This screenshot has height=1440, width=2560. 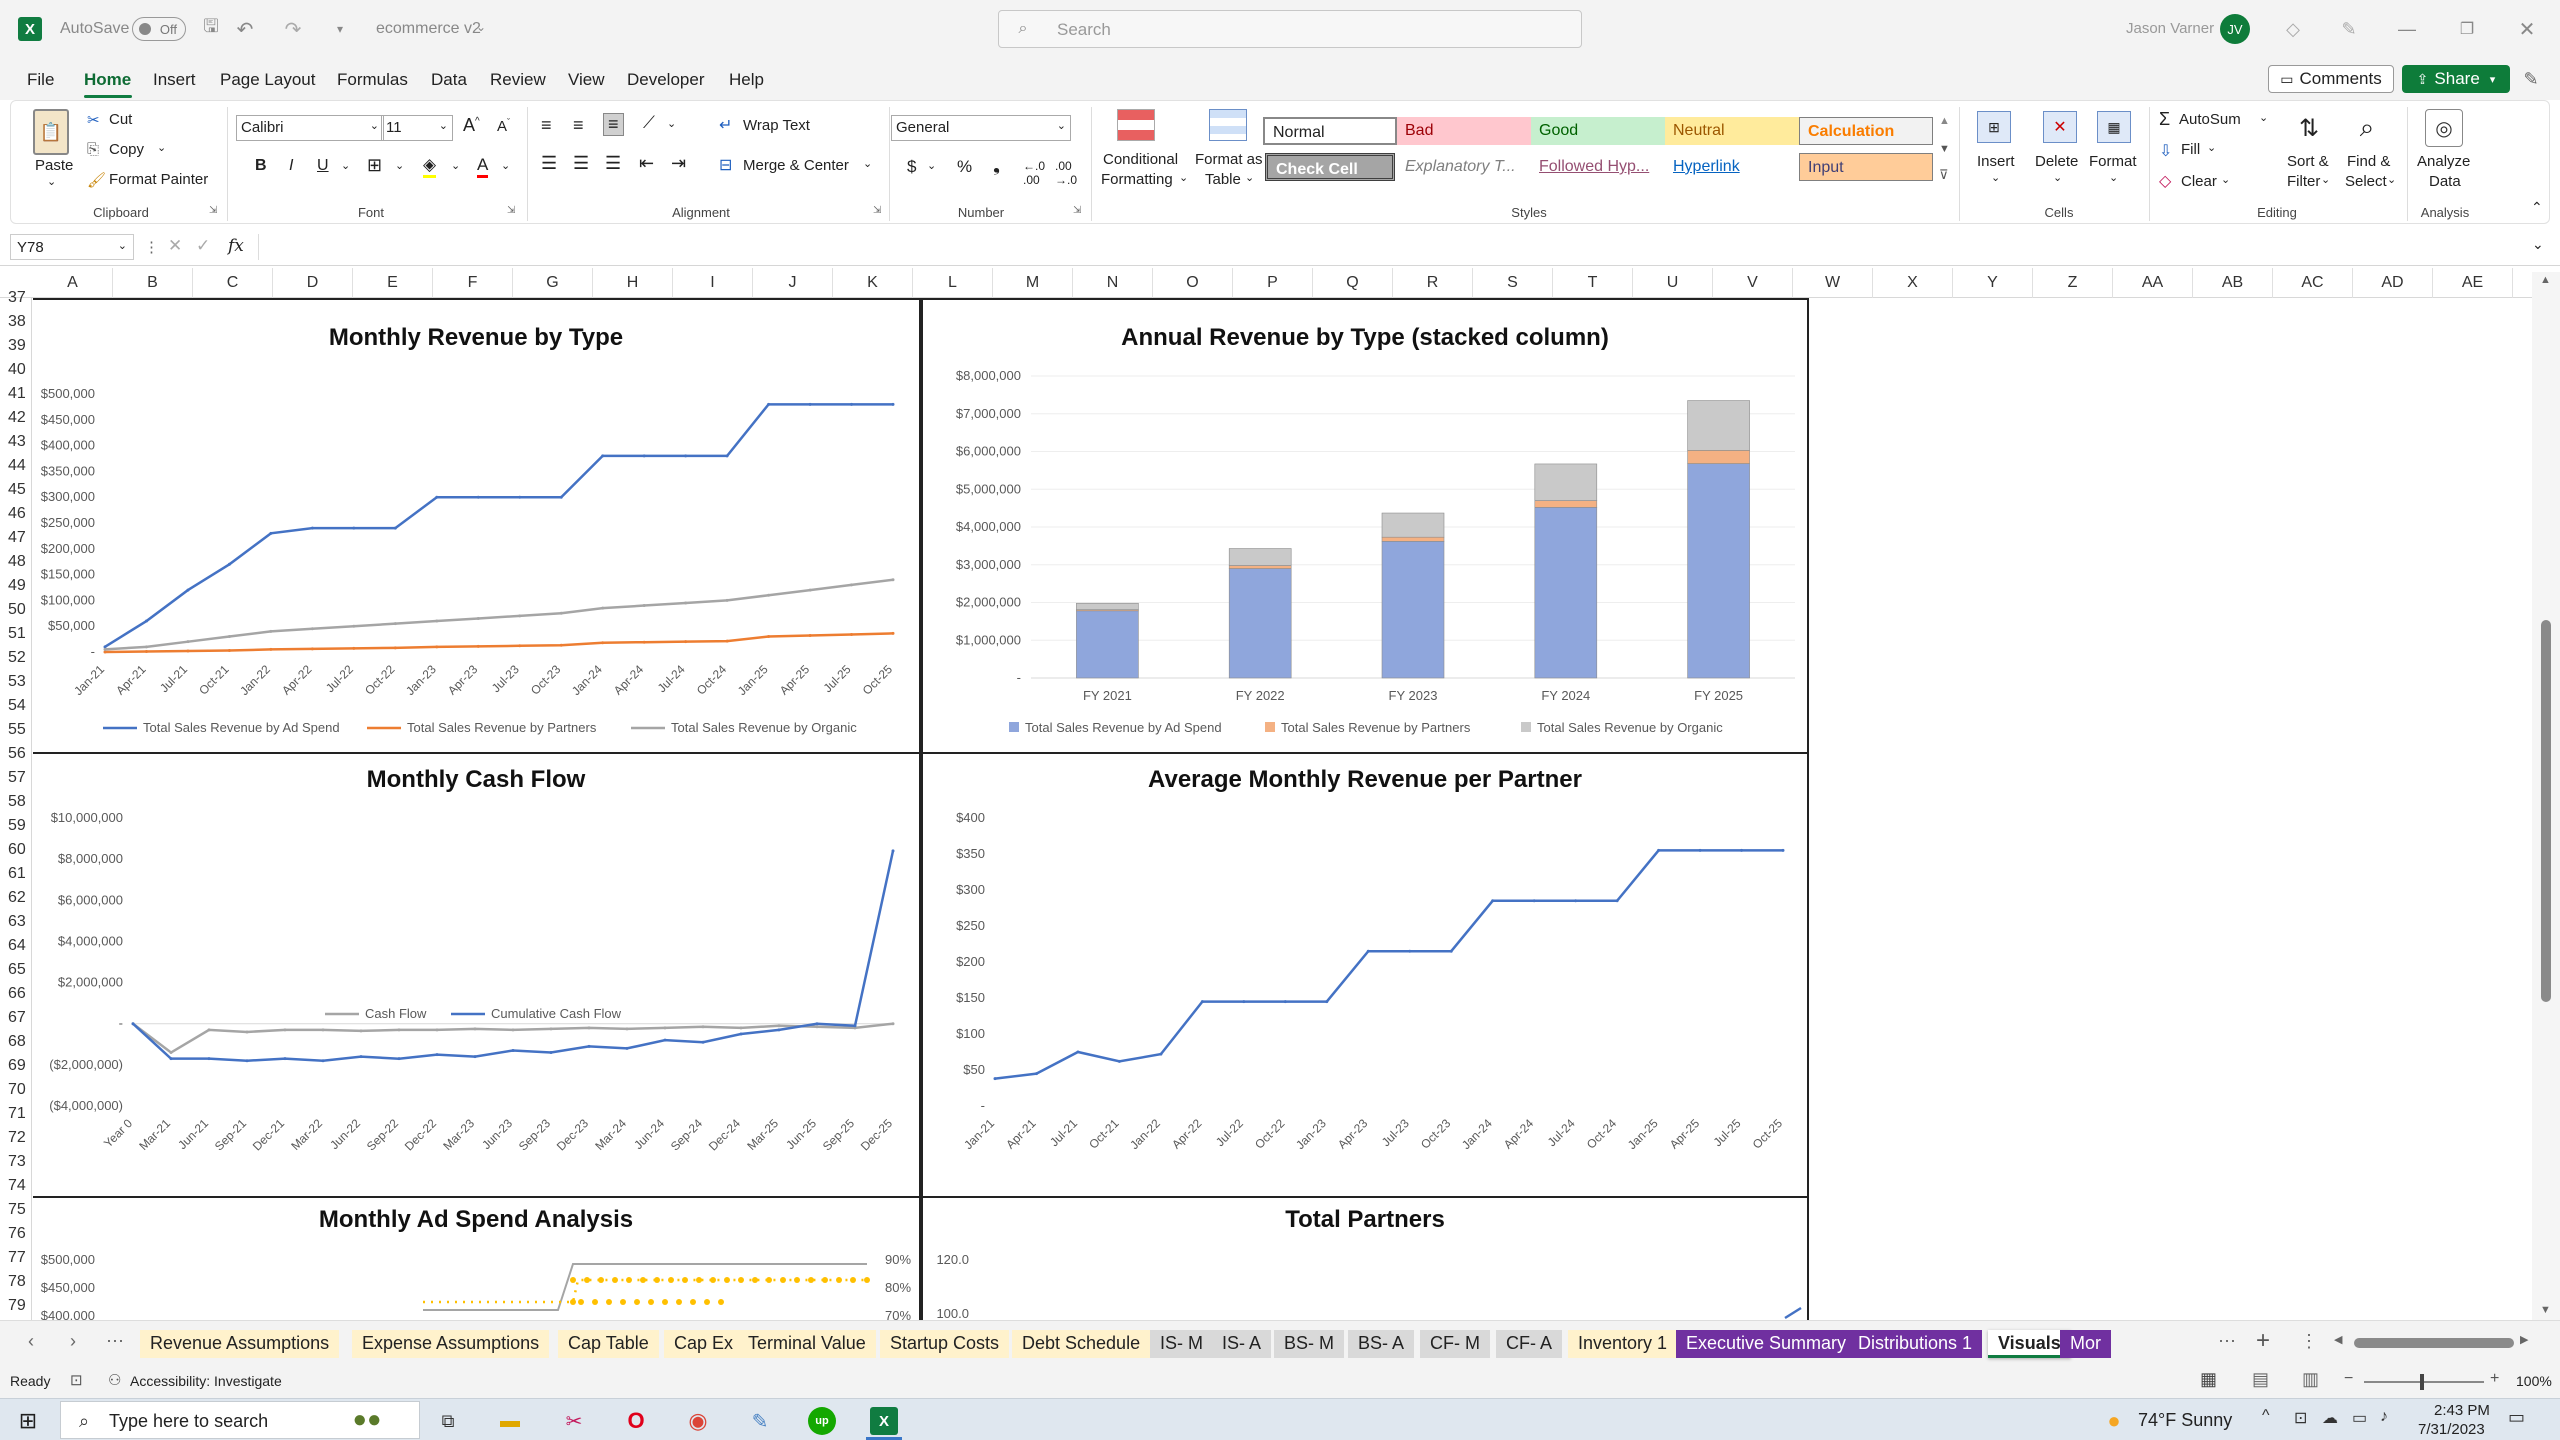 I want to click on column-header: M, so click(x=1033, y=283).